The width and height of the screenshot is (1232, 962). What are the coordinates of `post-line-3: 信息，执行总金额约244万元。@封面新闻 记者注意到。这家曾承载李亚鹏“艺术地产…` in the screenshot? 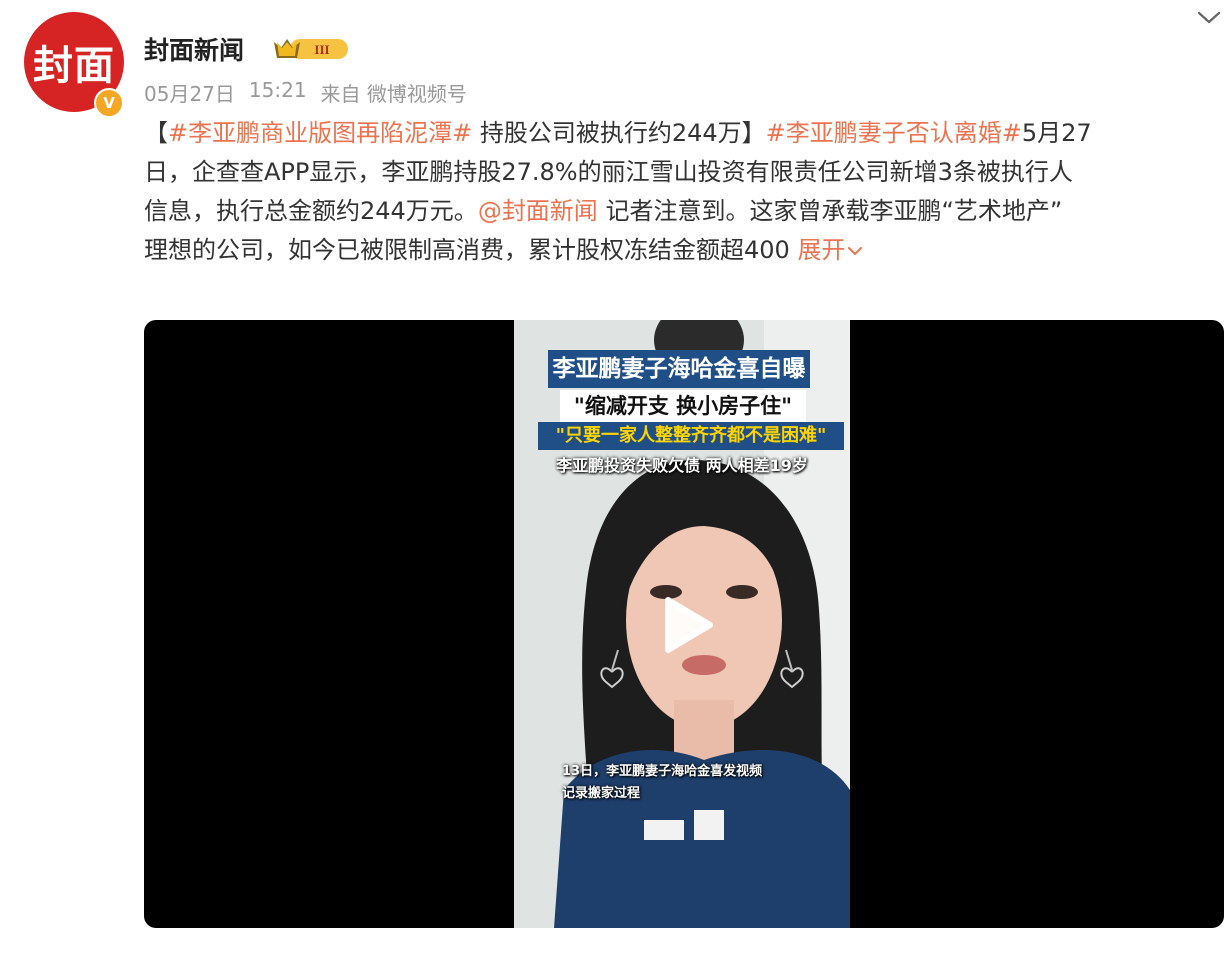 It's located at (684, 211).